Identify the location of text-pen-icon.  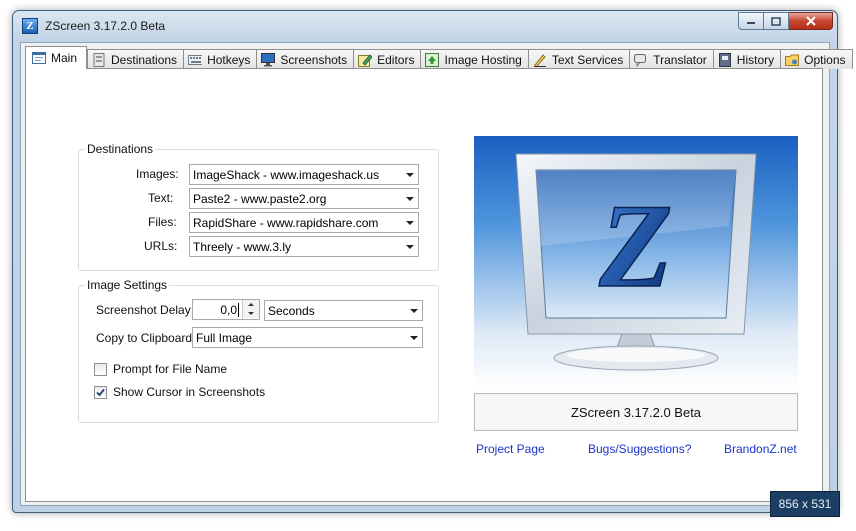
(540, 60).